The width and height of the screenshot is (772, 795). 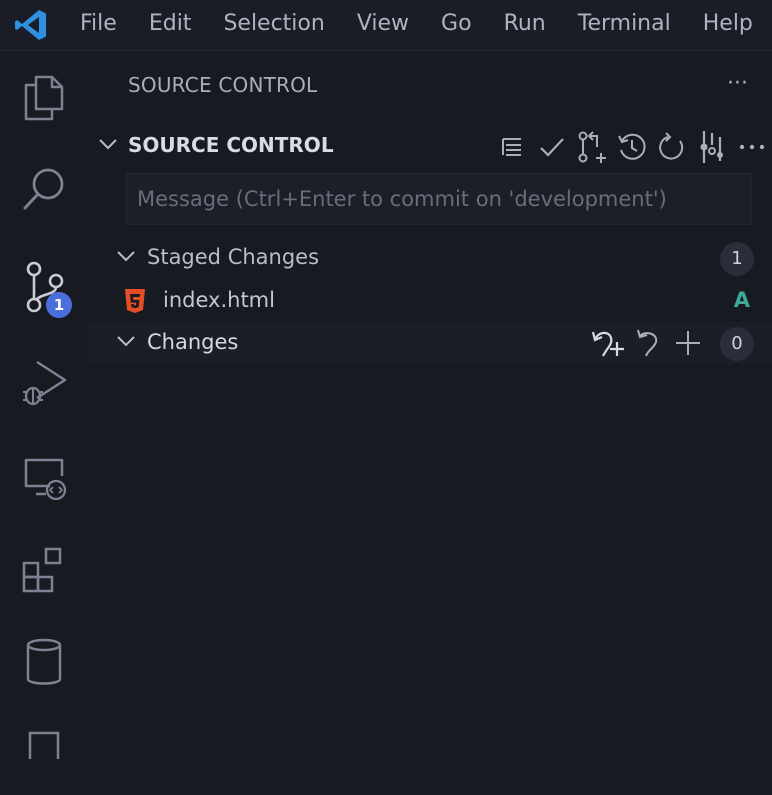 I want to click on graph-icon, so click(x=711, y=147).